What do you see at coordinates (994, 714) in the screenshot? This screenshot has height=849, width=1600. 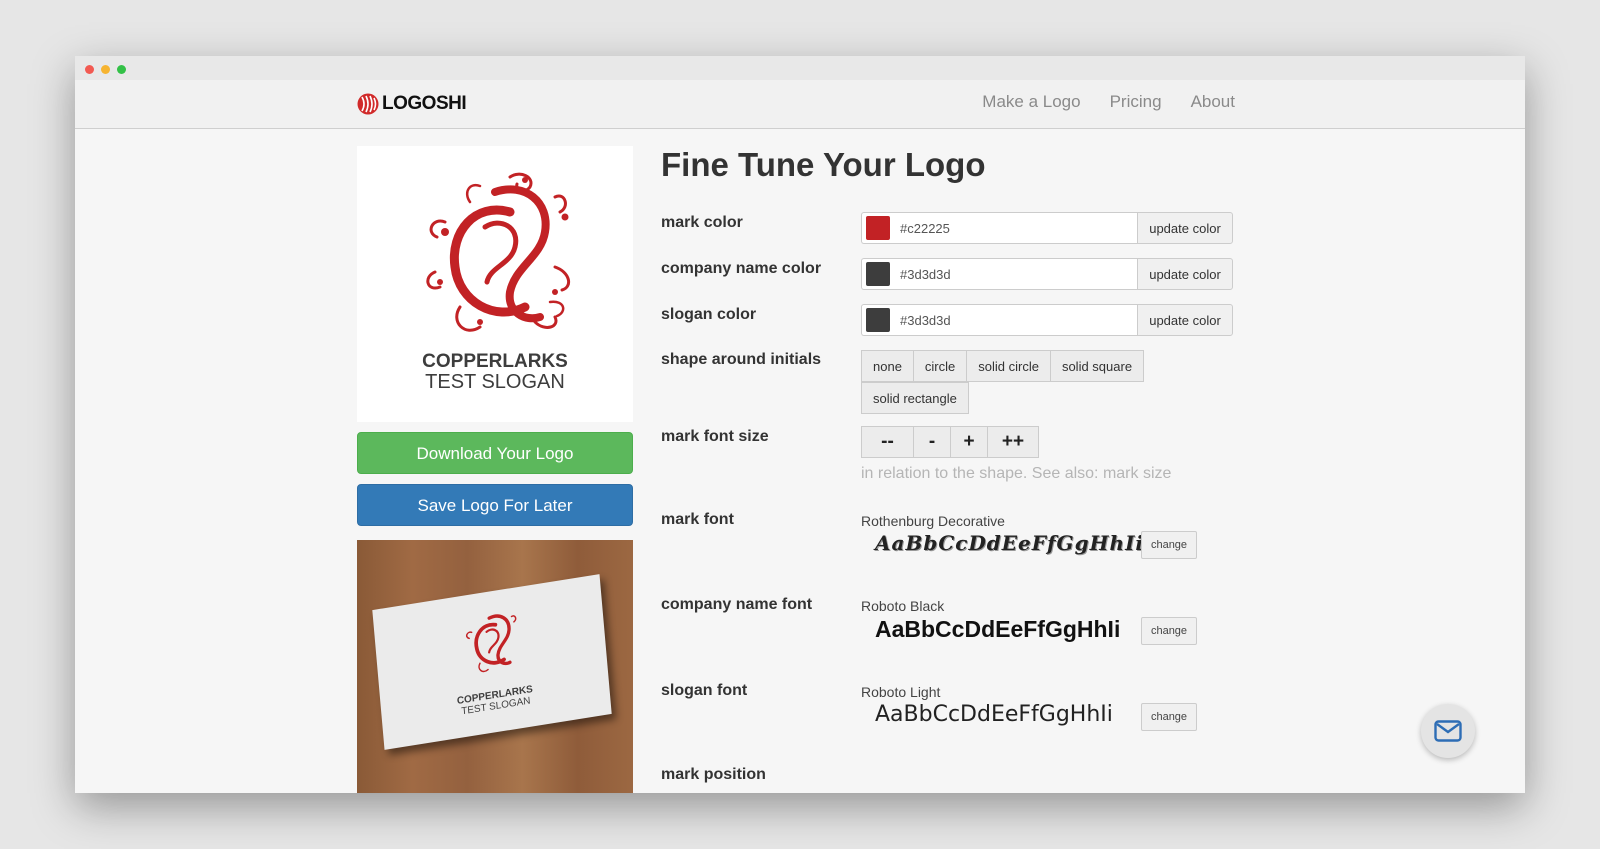 I see `slogan-font-sample: AaBbCcDdEeFfGgHhIi` at bounding box center [994, 714].